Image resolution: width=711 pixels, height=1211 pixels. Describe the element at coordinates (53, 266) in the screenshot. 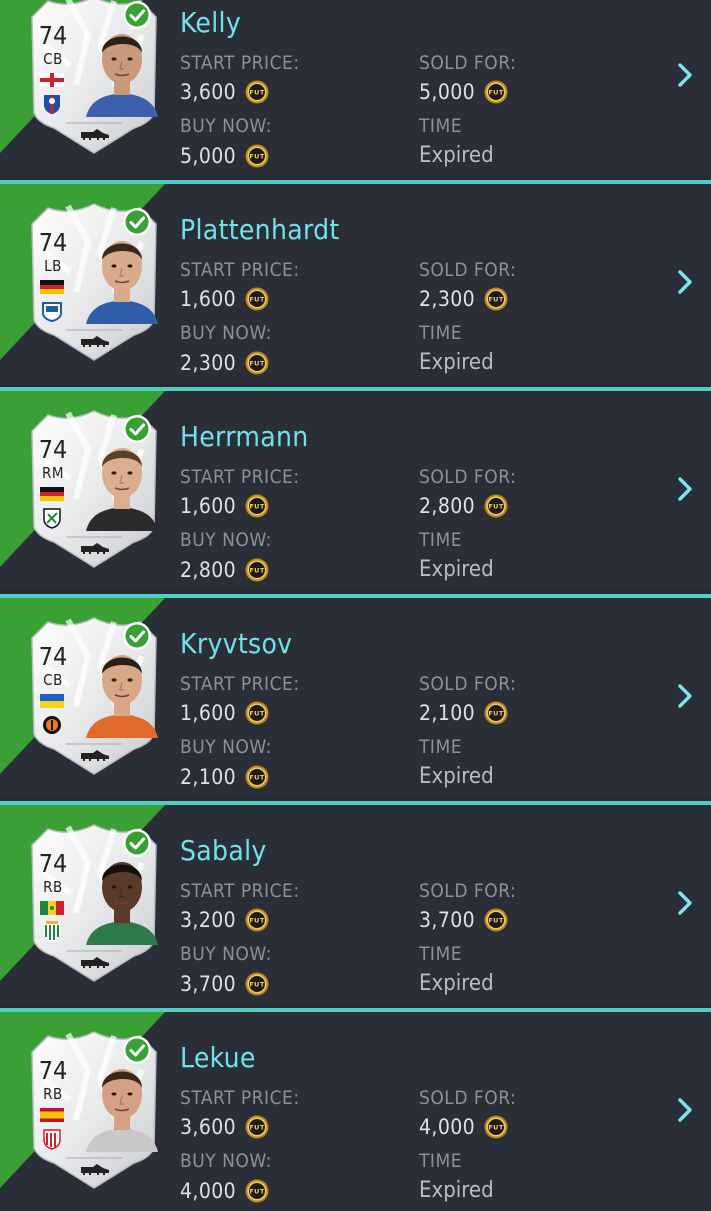

I see `player-position: LB` at that location.